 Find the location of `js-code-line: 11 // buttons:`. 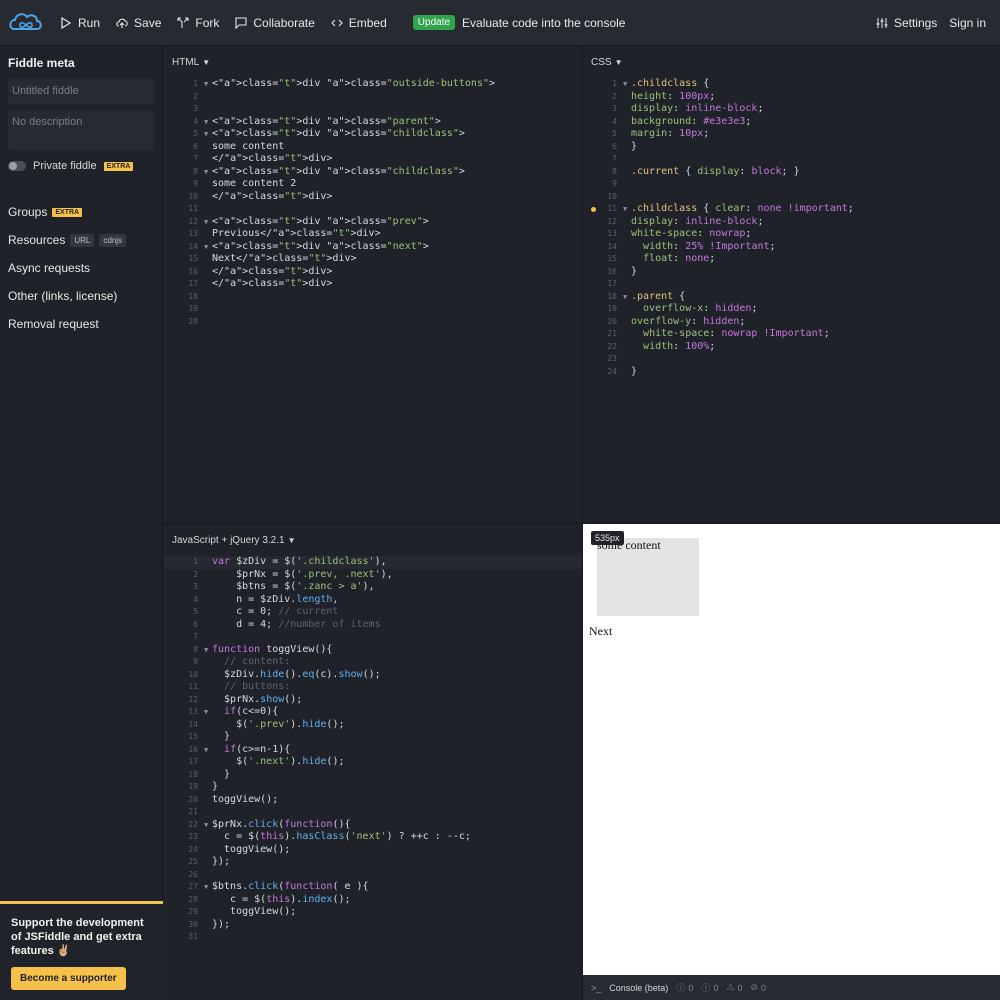

js-code-line: 11 // buttons: is located at coordinates (373, 687).